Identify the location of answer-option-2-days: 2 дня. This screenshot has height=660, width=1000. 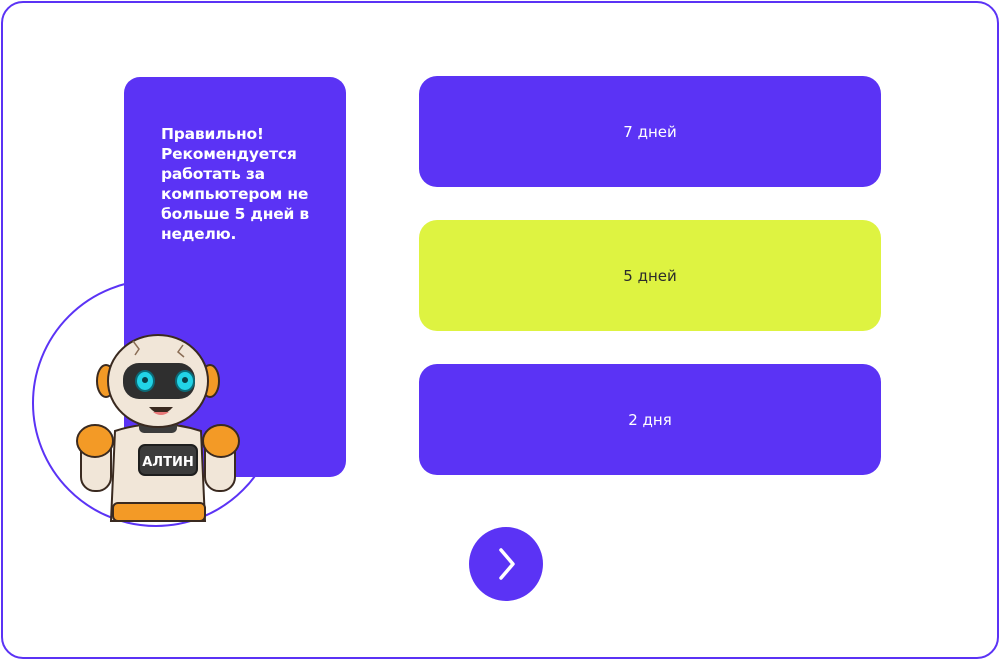
(650, 419).